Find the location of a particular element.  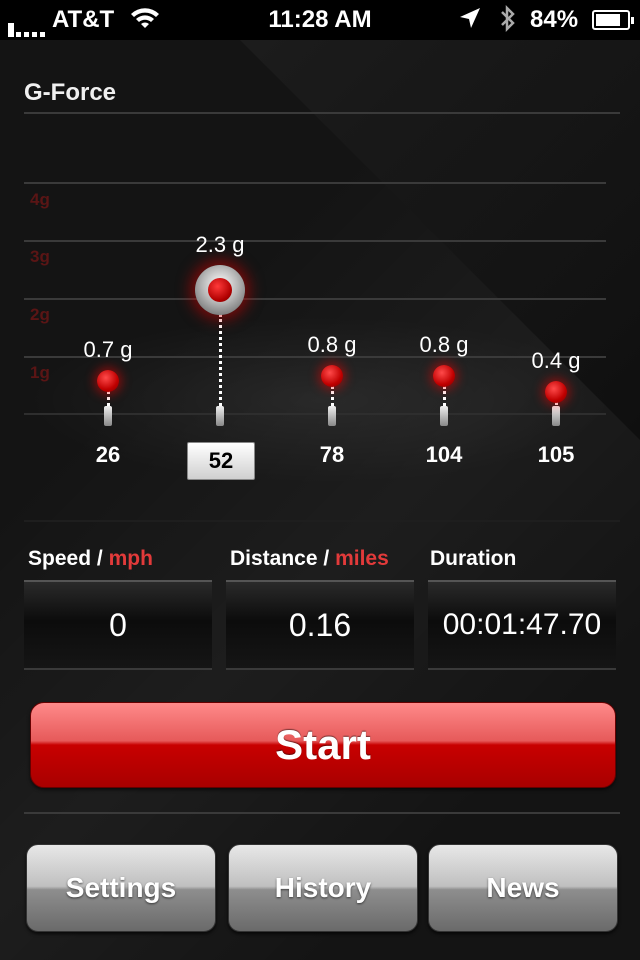

speed-value: 0 is located at coordinates (118, 625).